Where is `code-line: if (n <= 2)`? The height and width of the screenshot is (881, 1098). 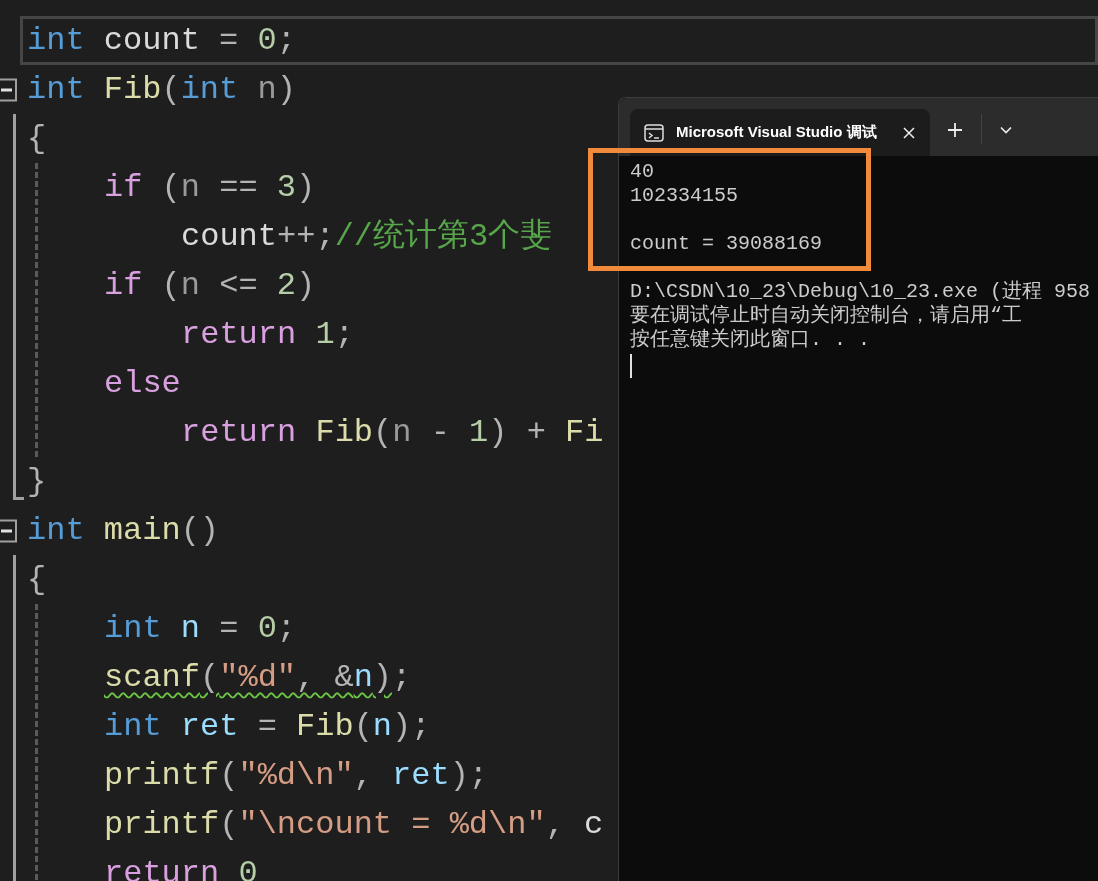 code-line: if (n <= 2) is located at coordinates (210, 285).